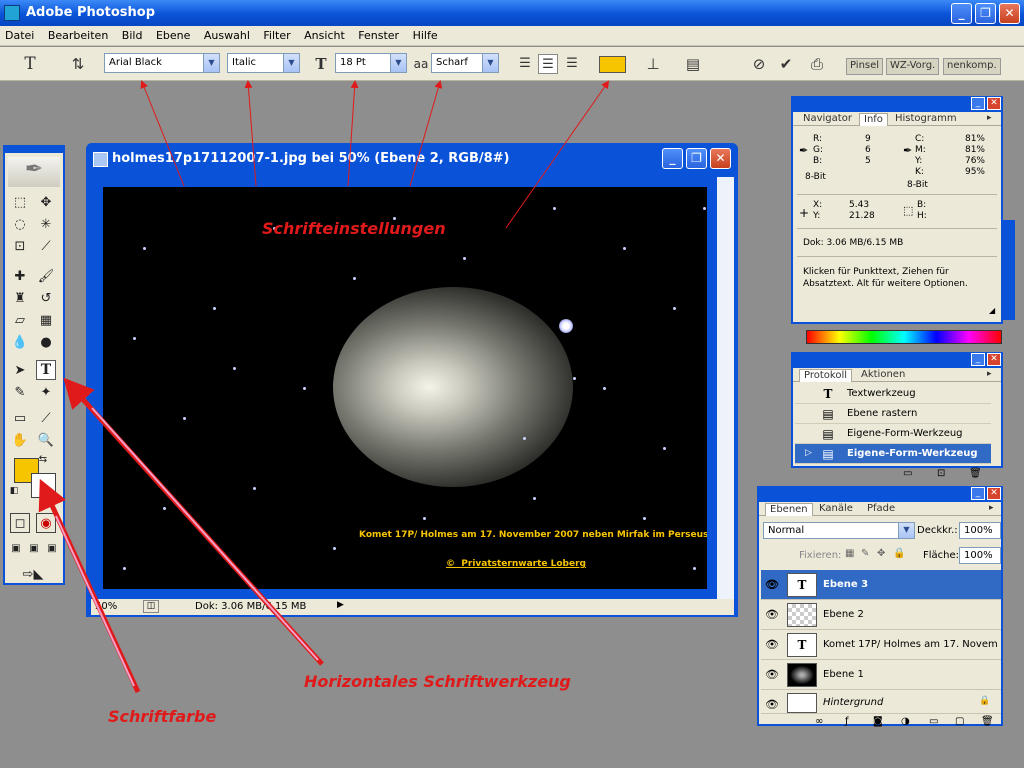 Image resolution: width=1024 pixels, height=768 pixels. Describe the element at coordinates (972, 66) in the screenshot. I see `well-tab-ebenenkomp: nenkomp.` at that location.